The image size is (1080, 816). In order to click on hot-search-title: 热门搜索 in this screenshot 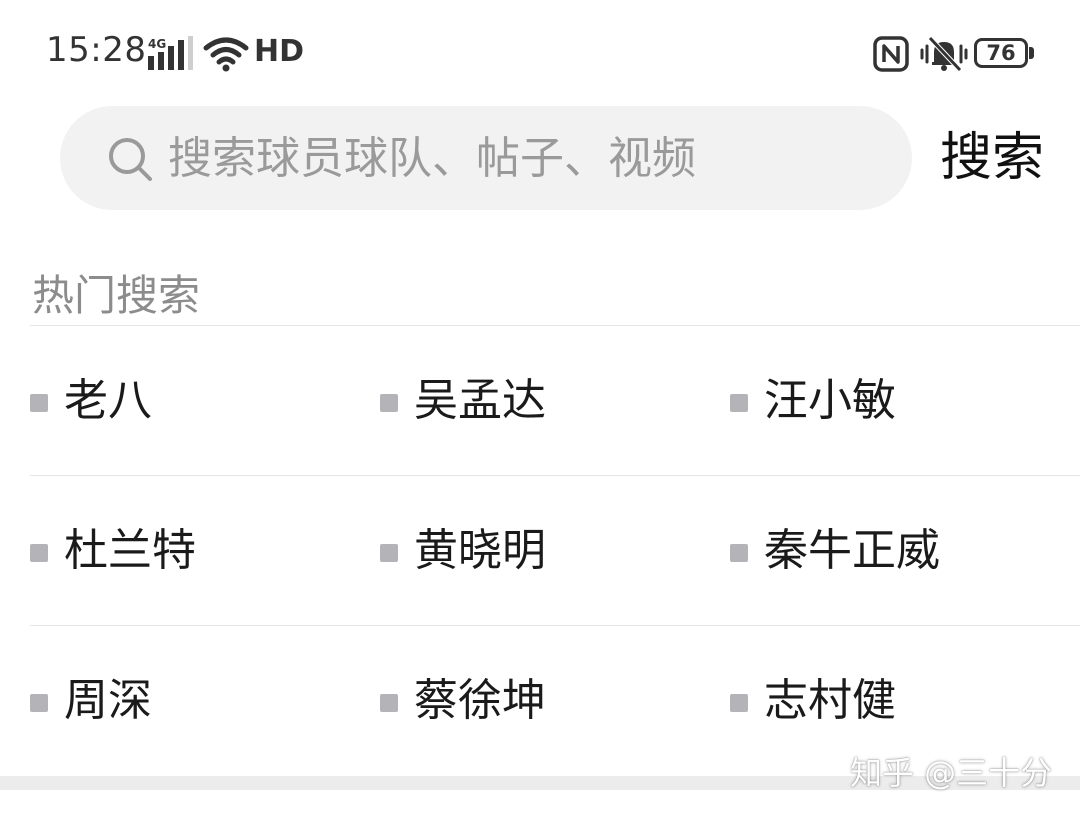, I will do `click(116, 295)`.